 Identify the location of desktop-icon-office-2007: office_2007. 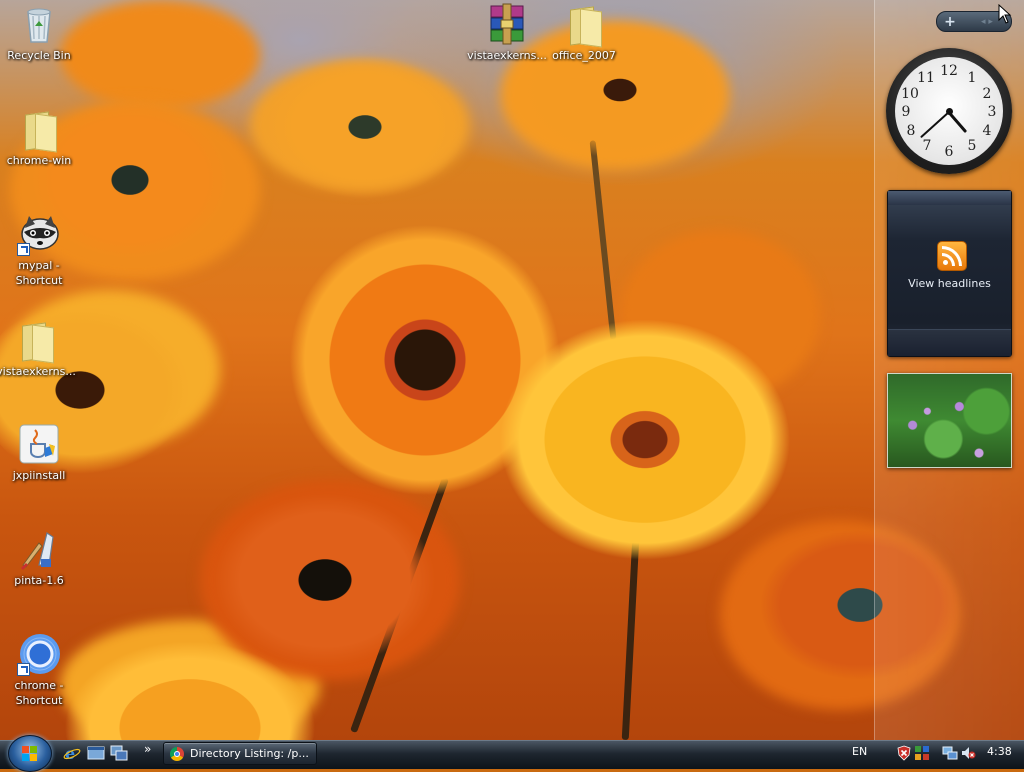
(584, 32).